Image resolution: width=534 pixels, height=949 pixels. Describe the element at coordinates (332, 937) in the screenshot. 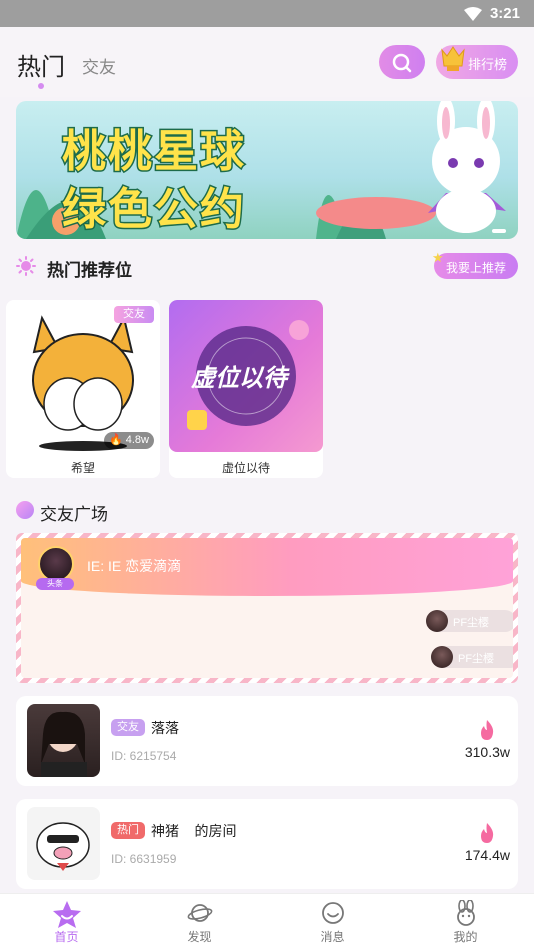

I see `nav-label: 消息` at that location.